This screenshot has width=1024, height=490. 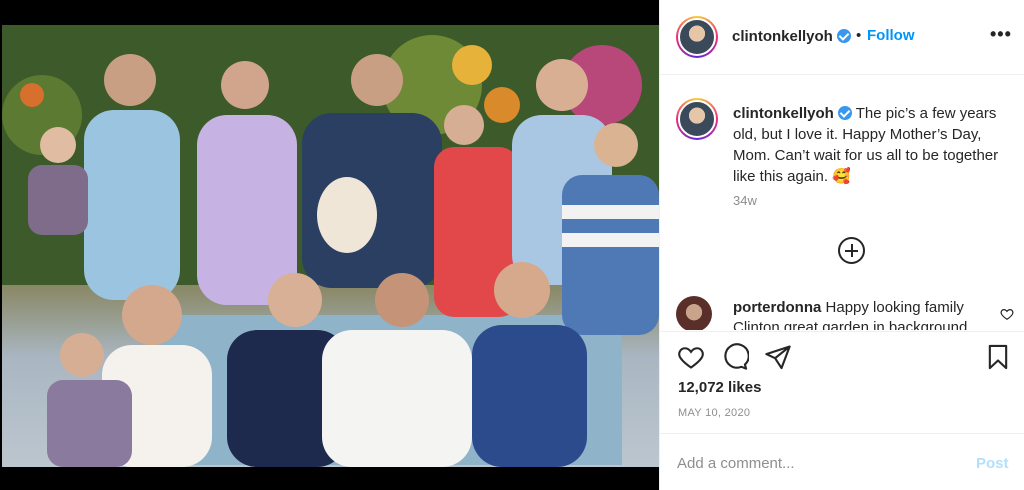 What do you see at coordinates (851, 250) in the screenshot?
I see `plus-circle-icon` at bounding box center [851, 250].